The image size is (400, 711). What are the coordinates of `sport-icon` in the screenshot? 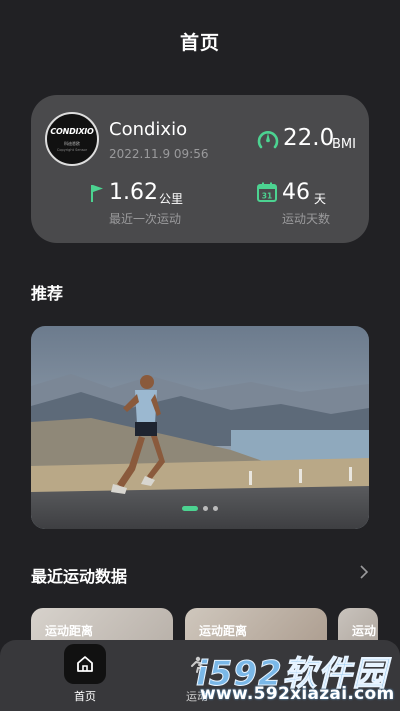 It's located at (197, 666).